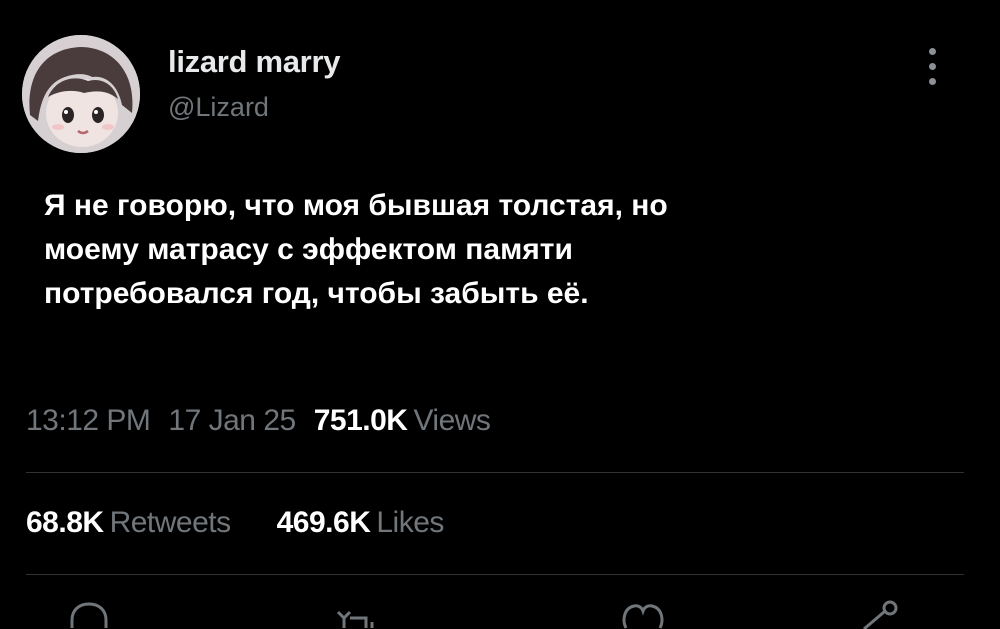 Image resolution: width=1000 pixels, height=629 pixels. I want to click on tweet-meta: 13:12 PM 17 Jan 25 751.0K Views, so click(258, 421).